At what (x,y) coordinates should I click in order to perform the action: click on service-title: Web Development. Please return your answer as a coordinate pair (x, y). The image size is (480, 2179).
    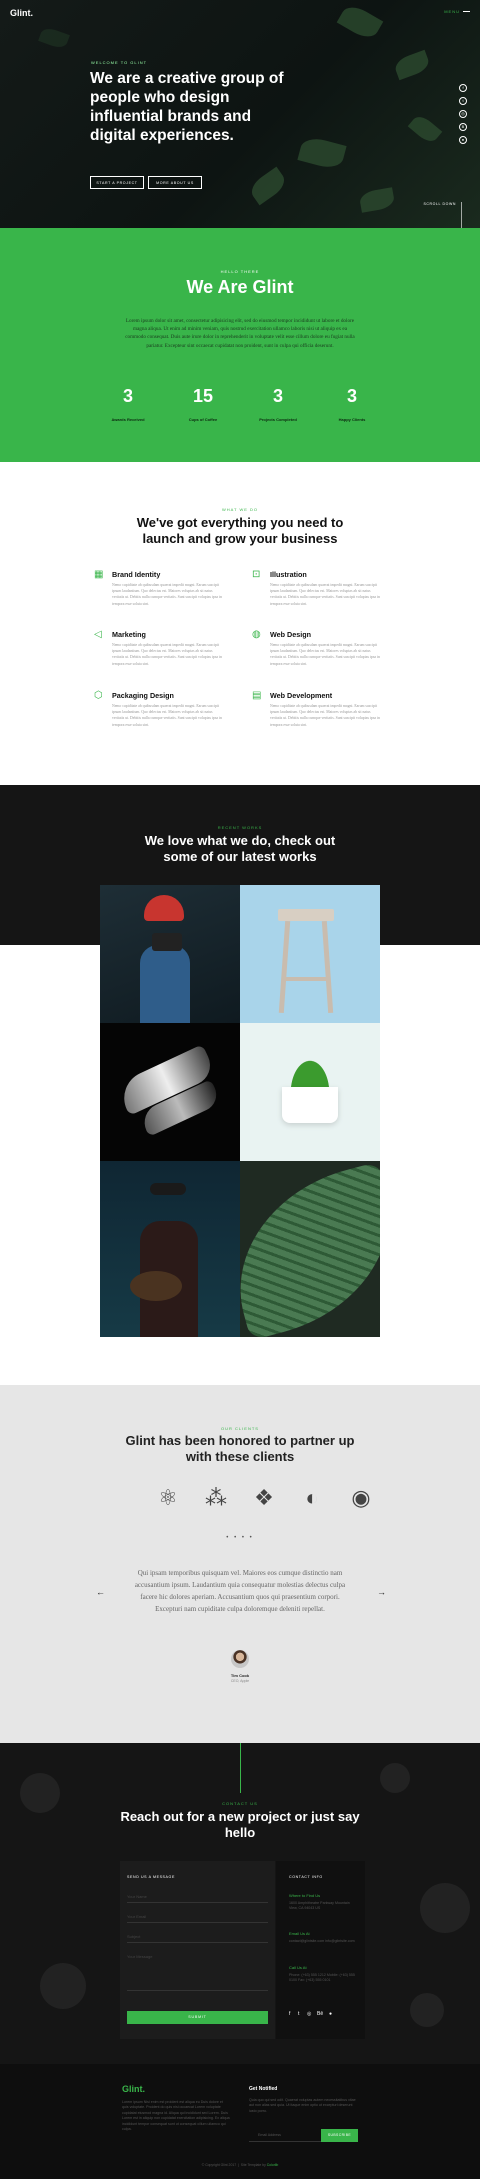
    Looking at the image, I should click on (301, 695).